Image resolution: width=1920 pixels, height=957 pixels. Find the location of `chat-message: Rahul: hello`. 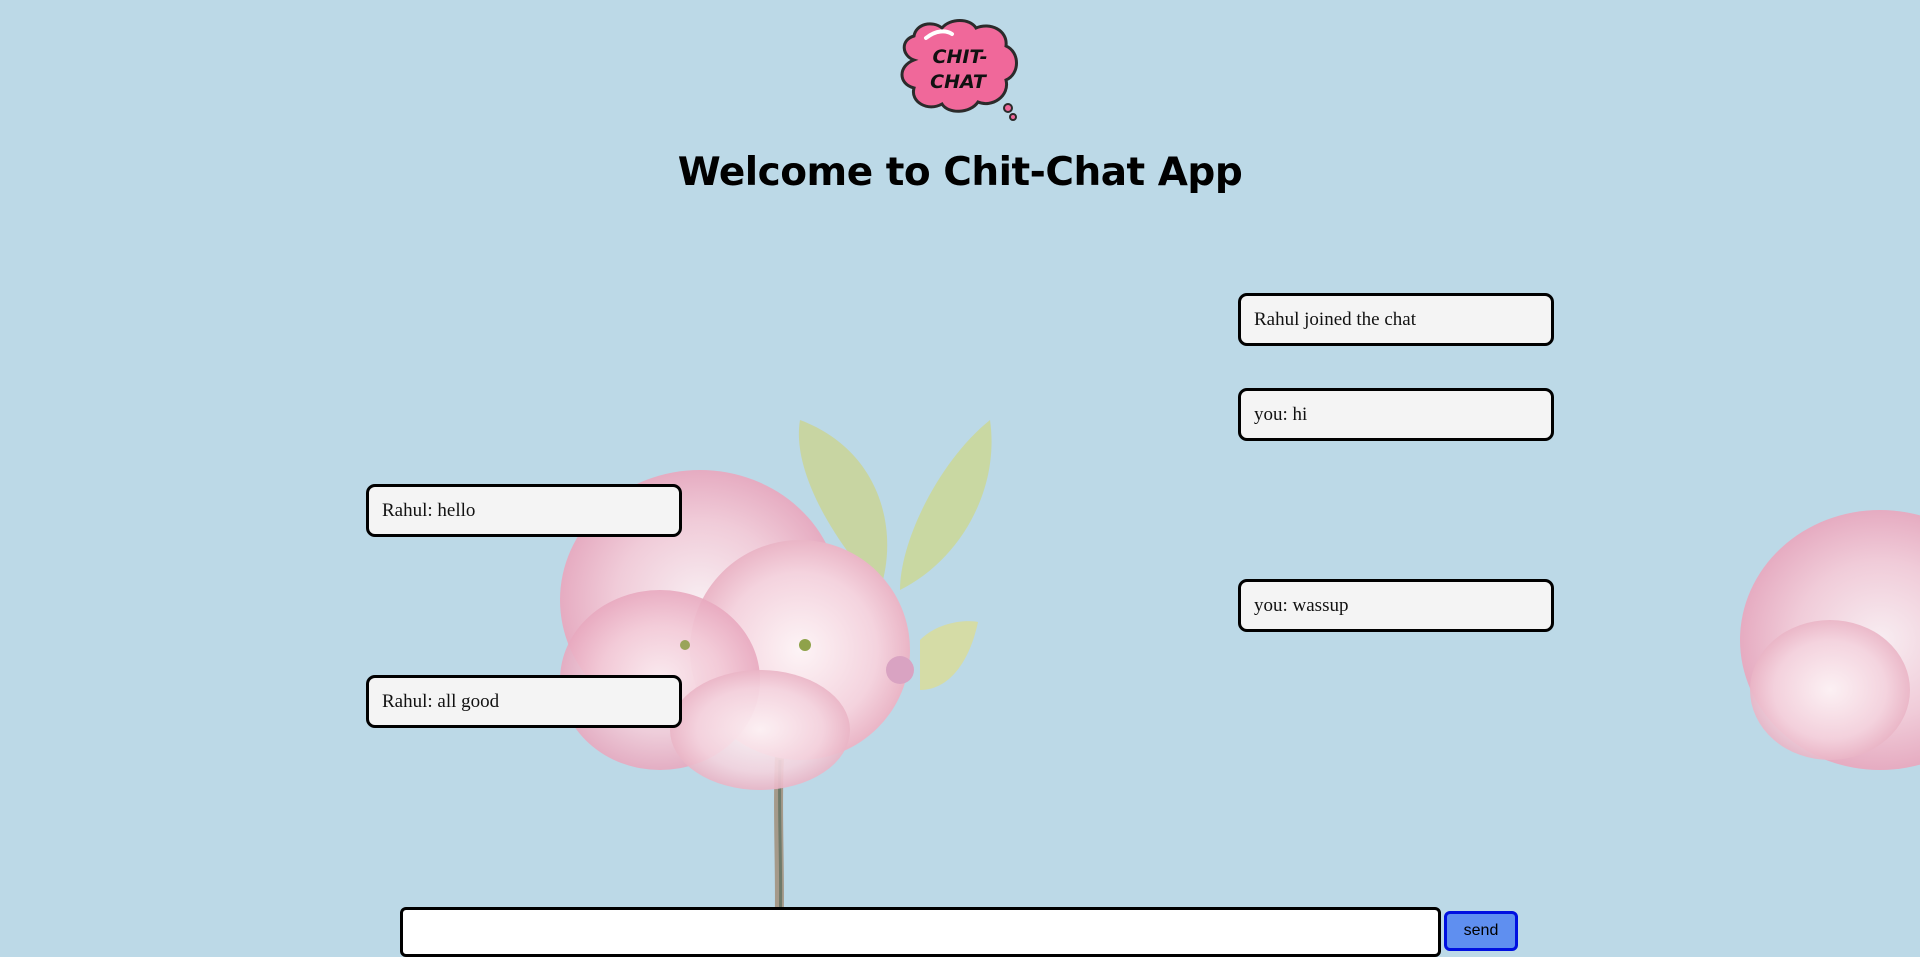

chat-message: Rahul: hello is located at coordinates (524, 510).